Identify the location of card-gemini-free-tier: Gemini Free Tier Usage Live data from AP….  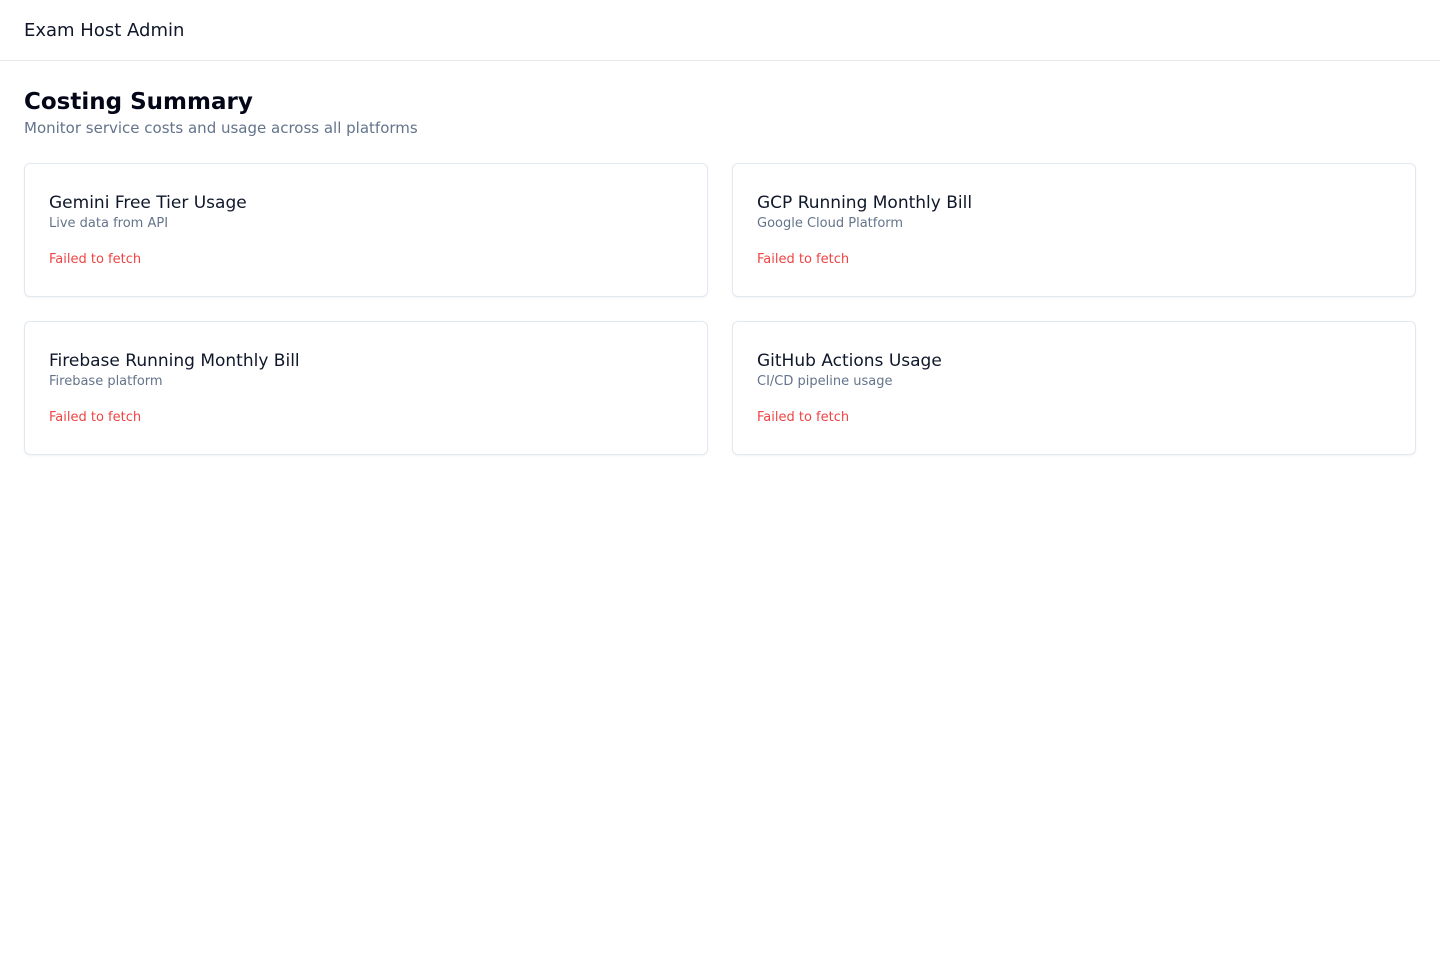
(366, 230).